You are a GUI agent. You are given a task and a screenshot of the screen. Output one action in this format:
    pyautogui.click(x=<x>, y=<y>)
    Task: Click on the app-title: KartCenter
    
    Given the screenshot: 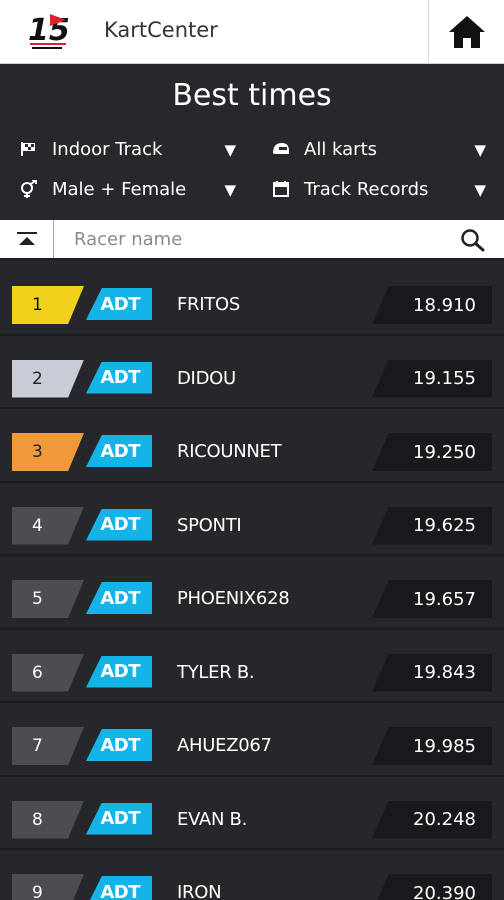 What is the action you would take?
    pyautogui.click(x=161, y=30)
    